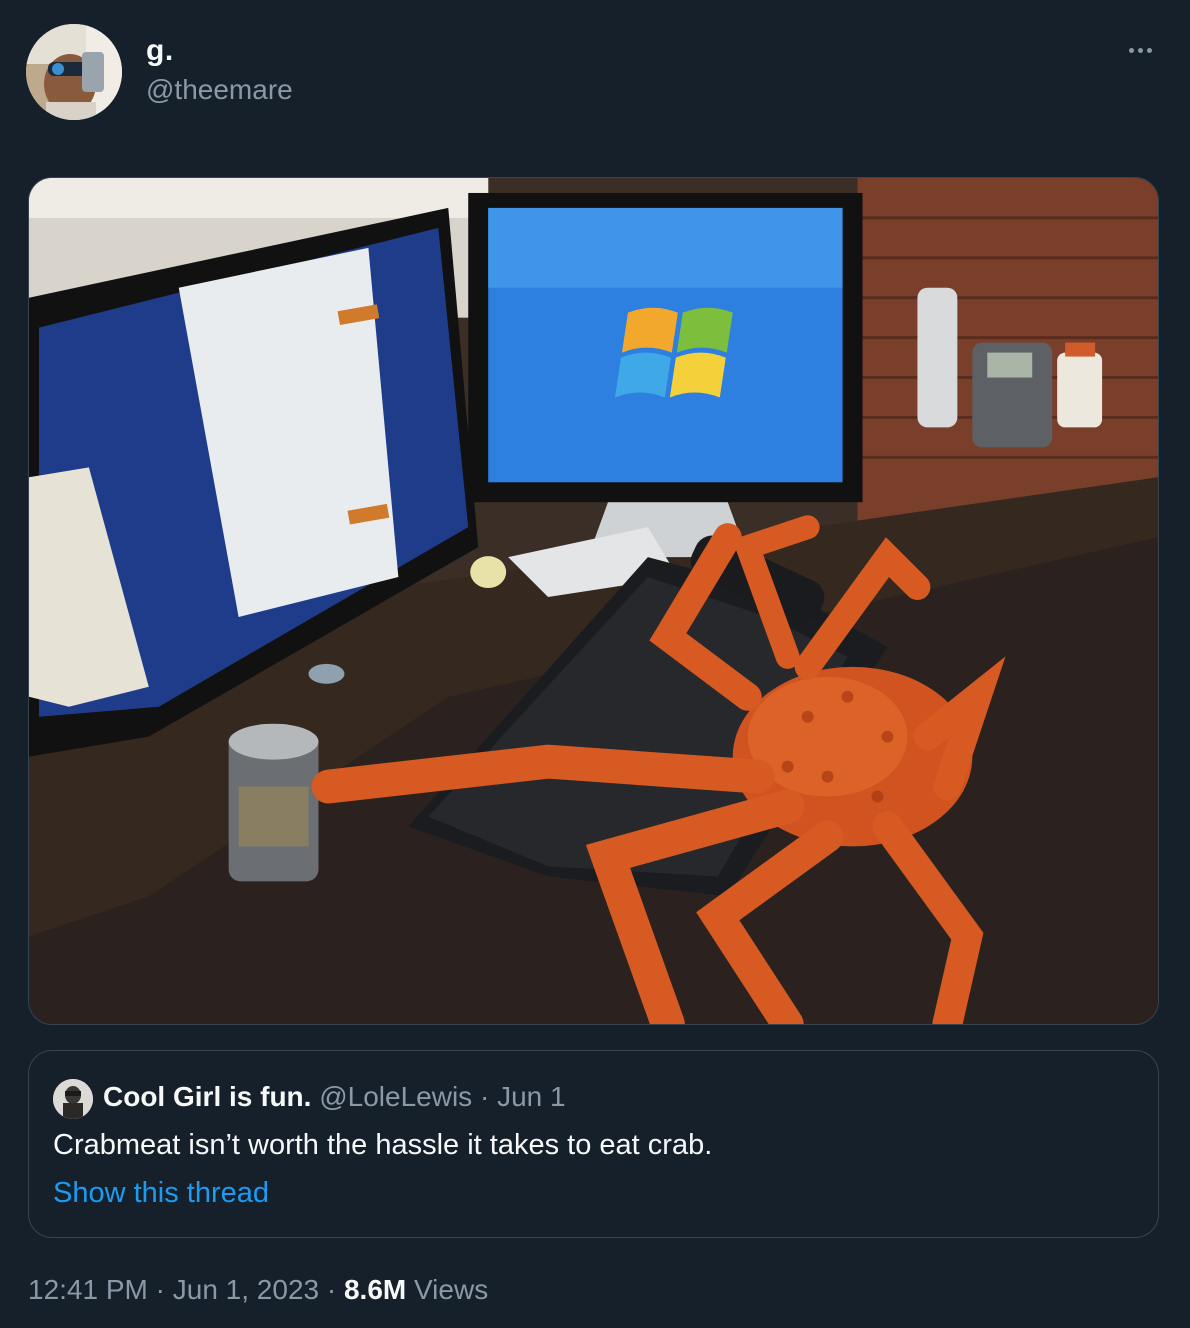  Describe the element at coordinates (395, 1096) in the screenshot. I see `quoted-author-handle: @LoleLewis` at that location.